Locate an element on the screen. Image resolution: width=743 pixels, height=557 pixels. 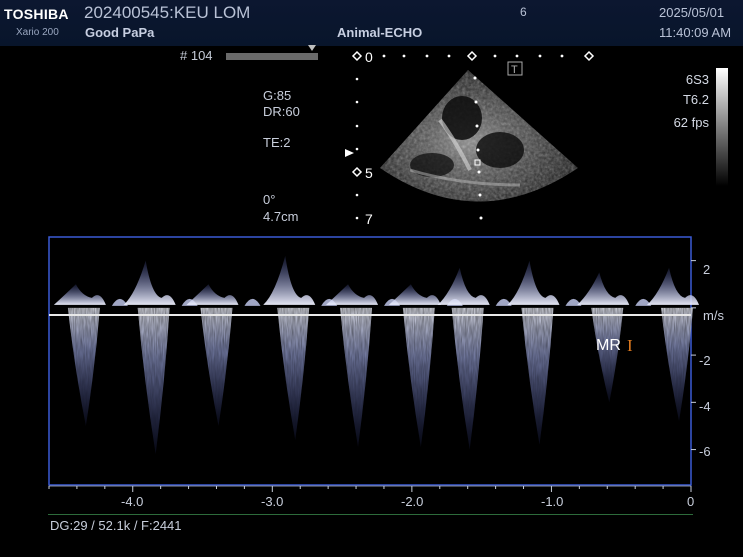
x-tick-0: 0 is located at coordinates (691, 501).